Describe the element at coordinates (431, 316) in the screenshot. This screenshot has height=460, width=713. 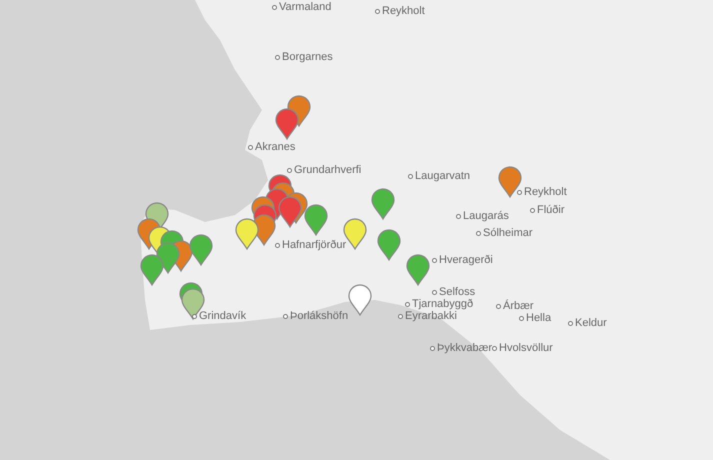
I see `place-label: Eyrarbakki` at that location.